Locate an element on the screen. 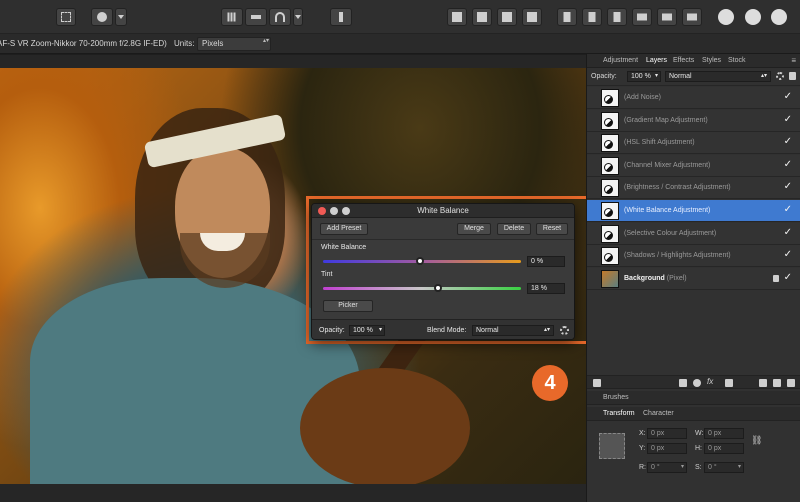  tint-slider-knob is located at coordinates (437, 288).